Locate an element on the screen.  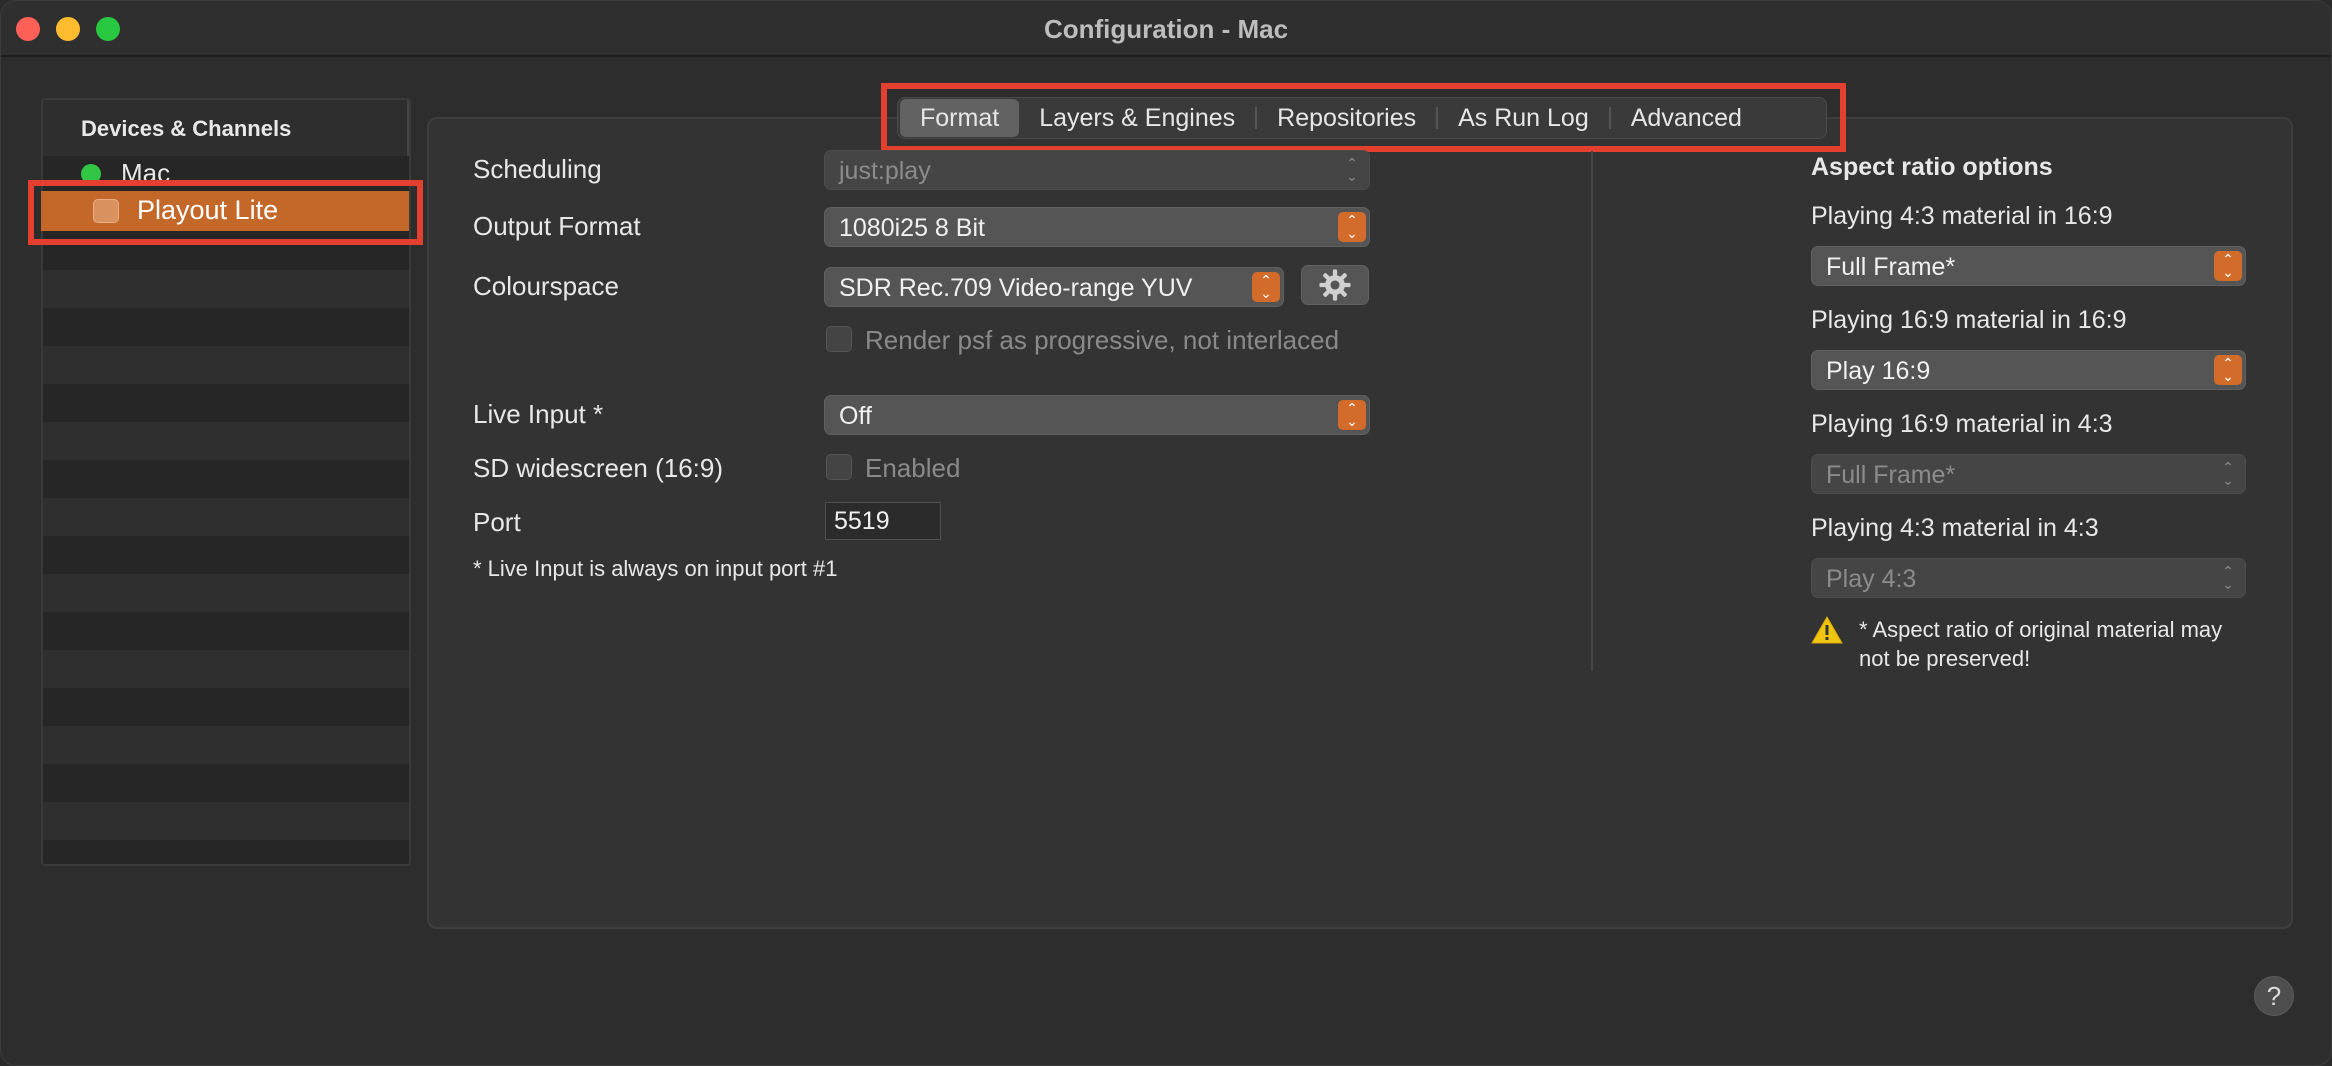
scheduling-select: just:play ⌃ ⌄ is located at coordinates (1097, 170).